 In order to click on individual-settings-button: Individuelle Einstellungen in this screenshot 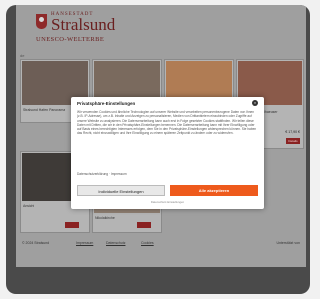, I will do `click(121, 190)`.